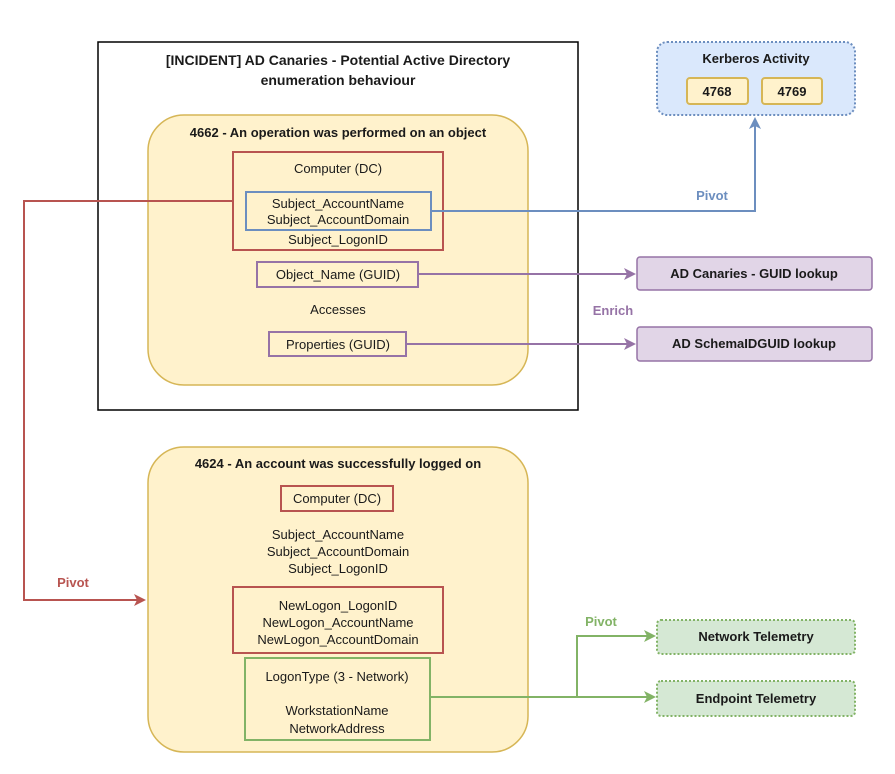  I want to click on incident-title-line2: enumeration behaviour, so click(338, 80).